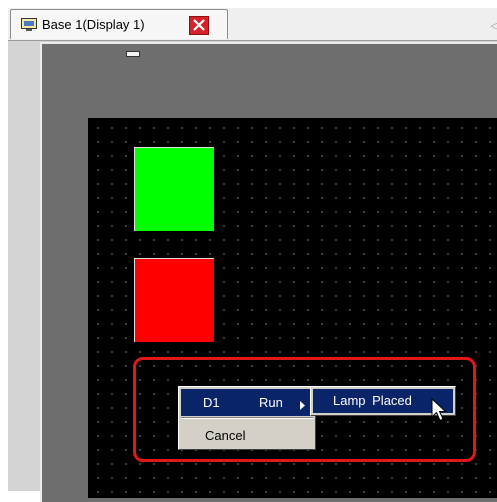 The height and width of the screenshot is (502, 497). Describe the element at coordinates (372, 400) in the screenshot. I see `menu-item-label: Lamp Placed` at that location.